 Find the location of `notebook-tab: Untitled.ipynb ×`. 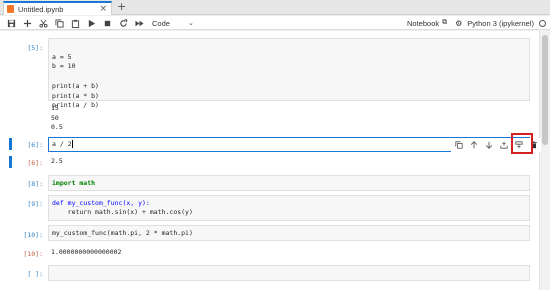

notebook-tab: Untitled.ipynb × is located at coordinates (57, 8).